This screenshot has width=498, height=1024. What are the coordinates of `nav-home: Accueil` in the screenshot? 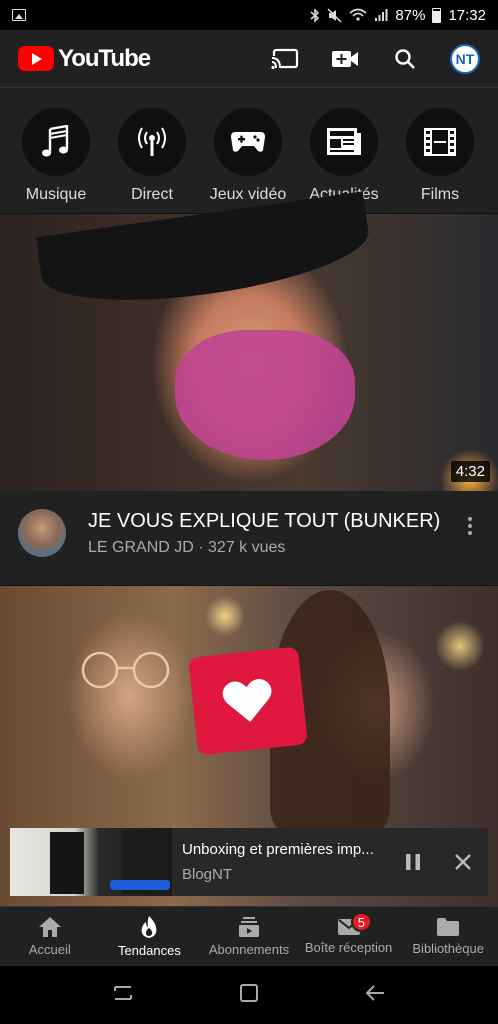 It's located at (50, 936).